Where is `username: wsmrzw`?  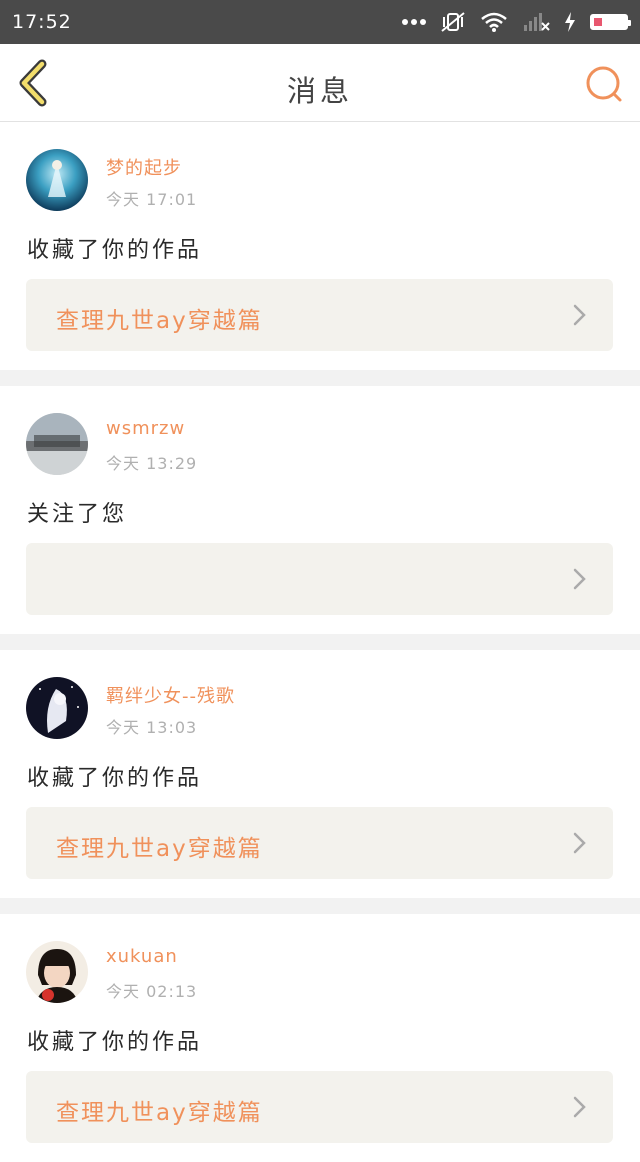
username: wsmrzw is located at coordinates (145, 428).